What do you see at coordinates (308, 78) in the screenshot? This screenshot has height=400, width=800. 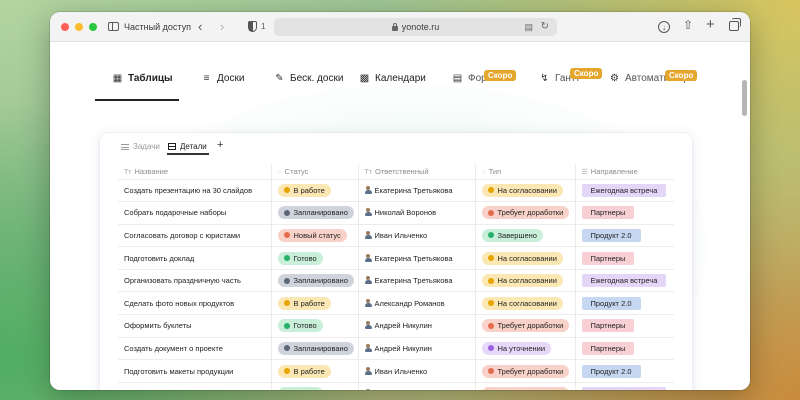 I see `feature-tab-whiteboards: ✎ Беск. доски` at bounding box center [308, 78].